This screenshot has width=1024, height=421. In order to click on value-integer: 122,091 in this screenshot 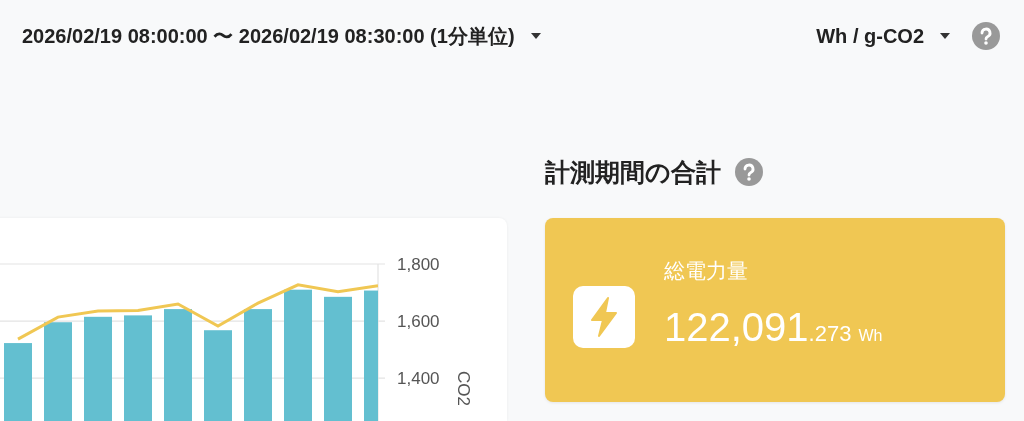, I will do `click(736, 327)`.